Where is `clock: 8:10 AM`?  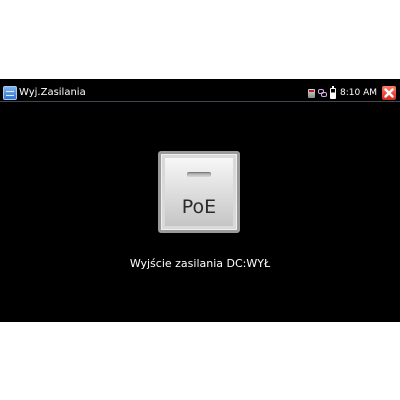
clock: 8:10 AM is located at coordinates (358, 93).